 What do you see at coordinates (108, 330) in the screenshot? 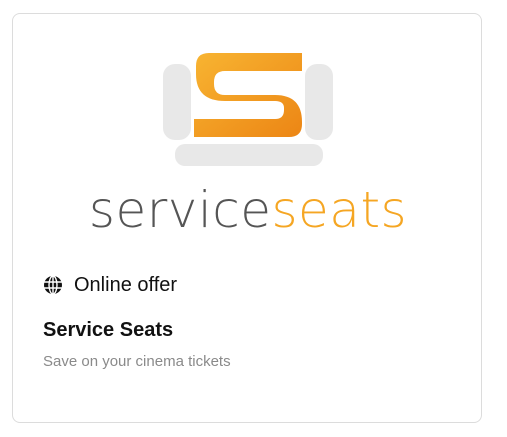
I see `offer-title: Service Seats` at bounding box center [108, 330].